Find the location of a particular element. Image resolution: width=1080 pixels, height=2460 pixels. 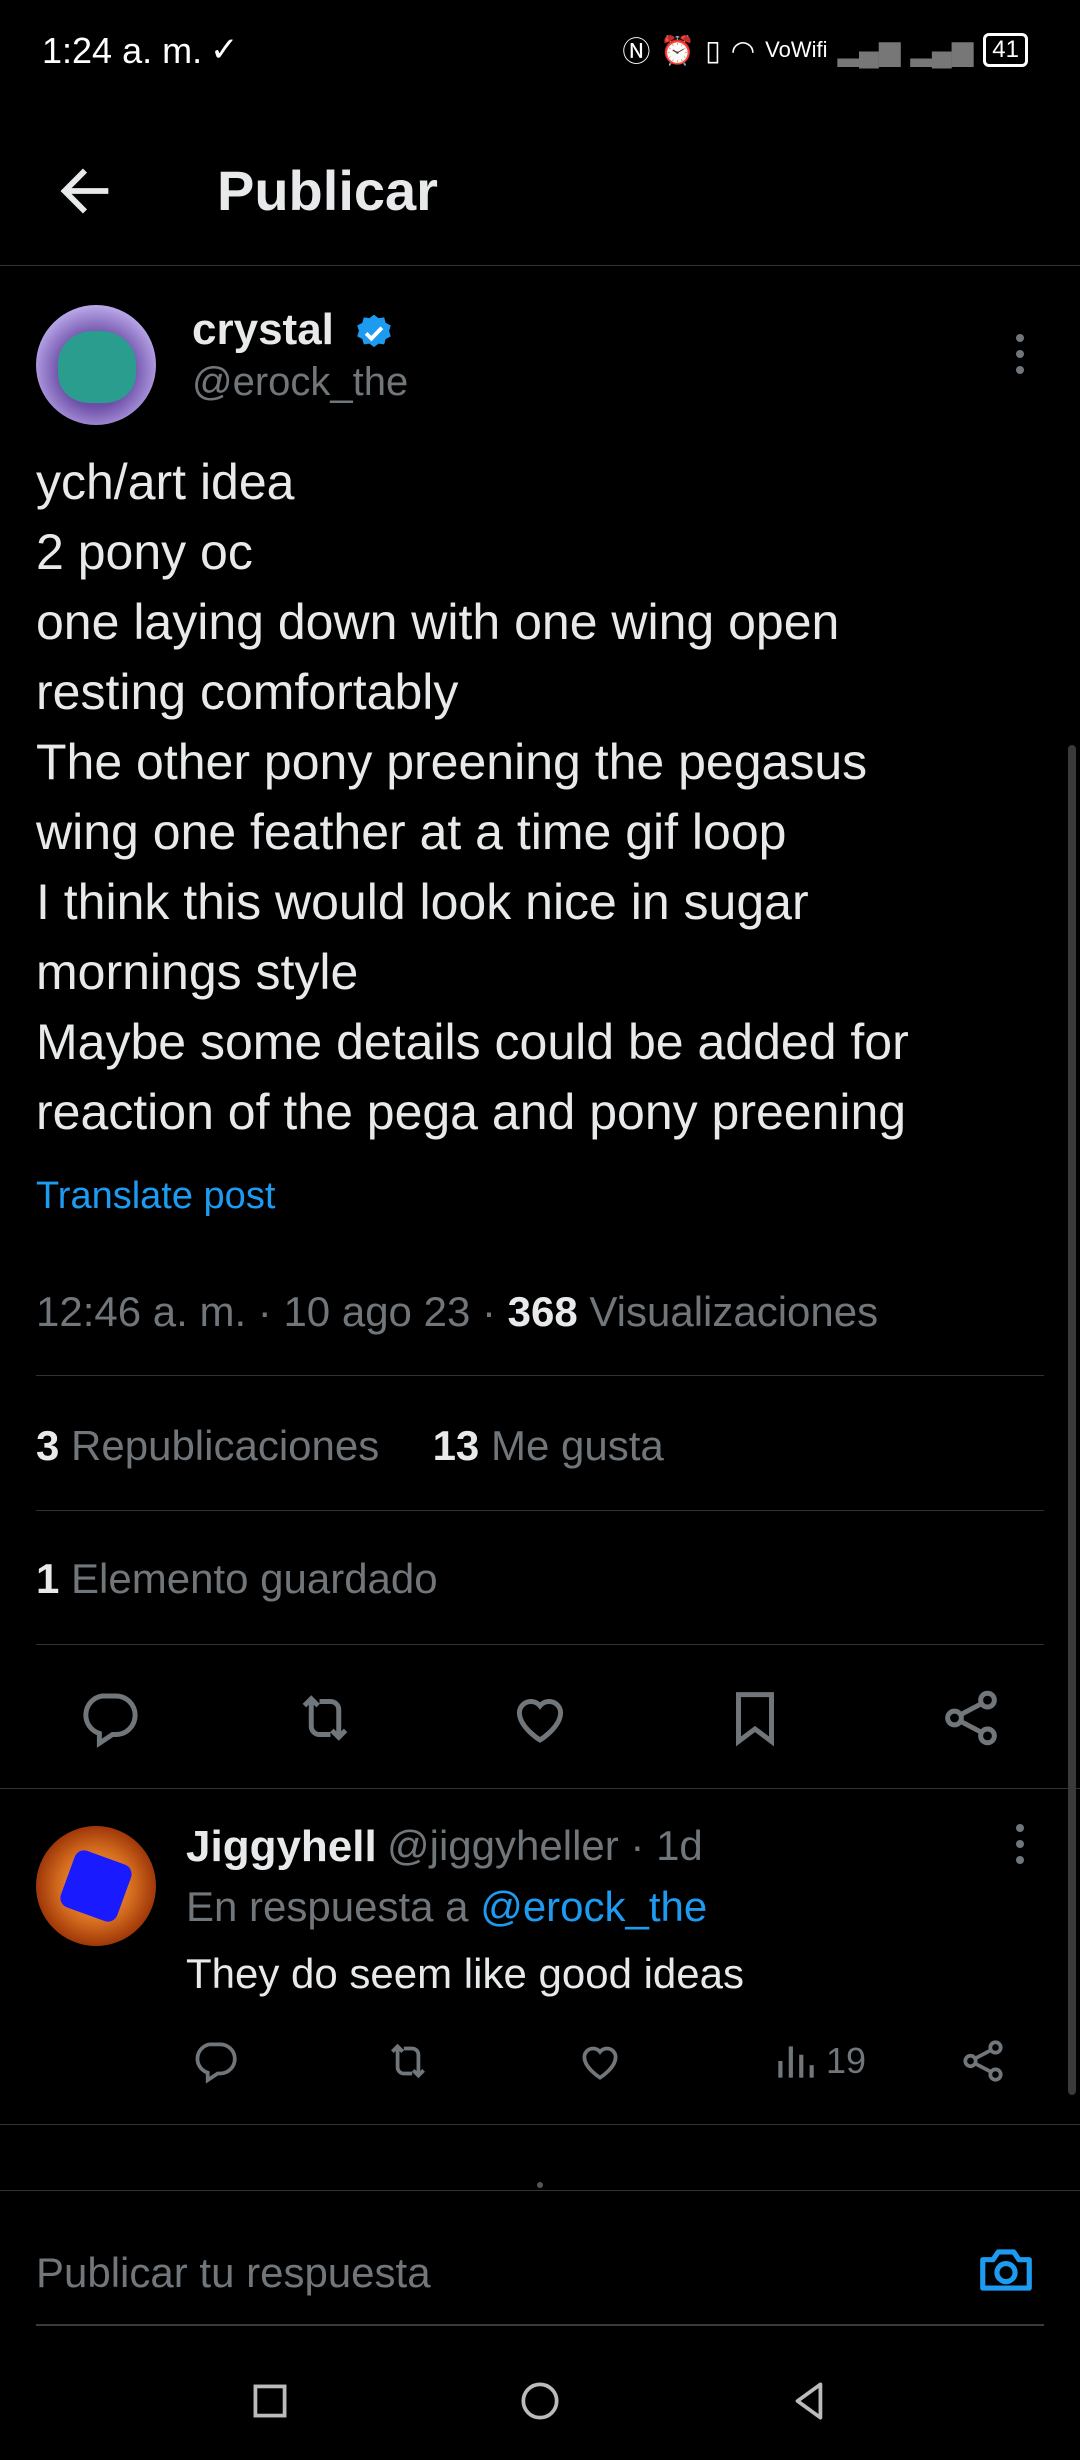

reposts-label: Republicaciones is located at coordinates (225, 1445).